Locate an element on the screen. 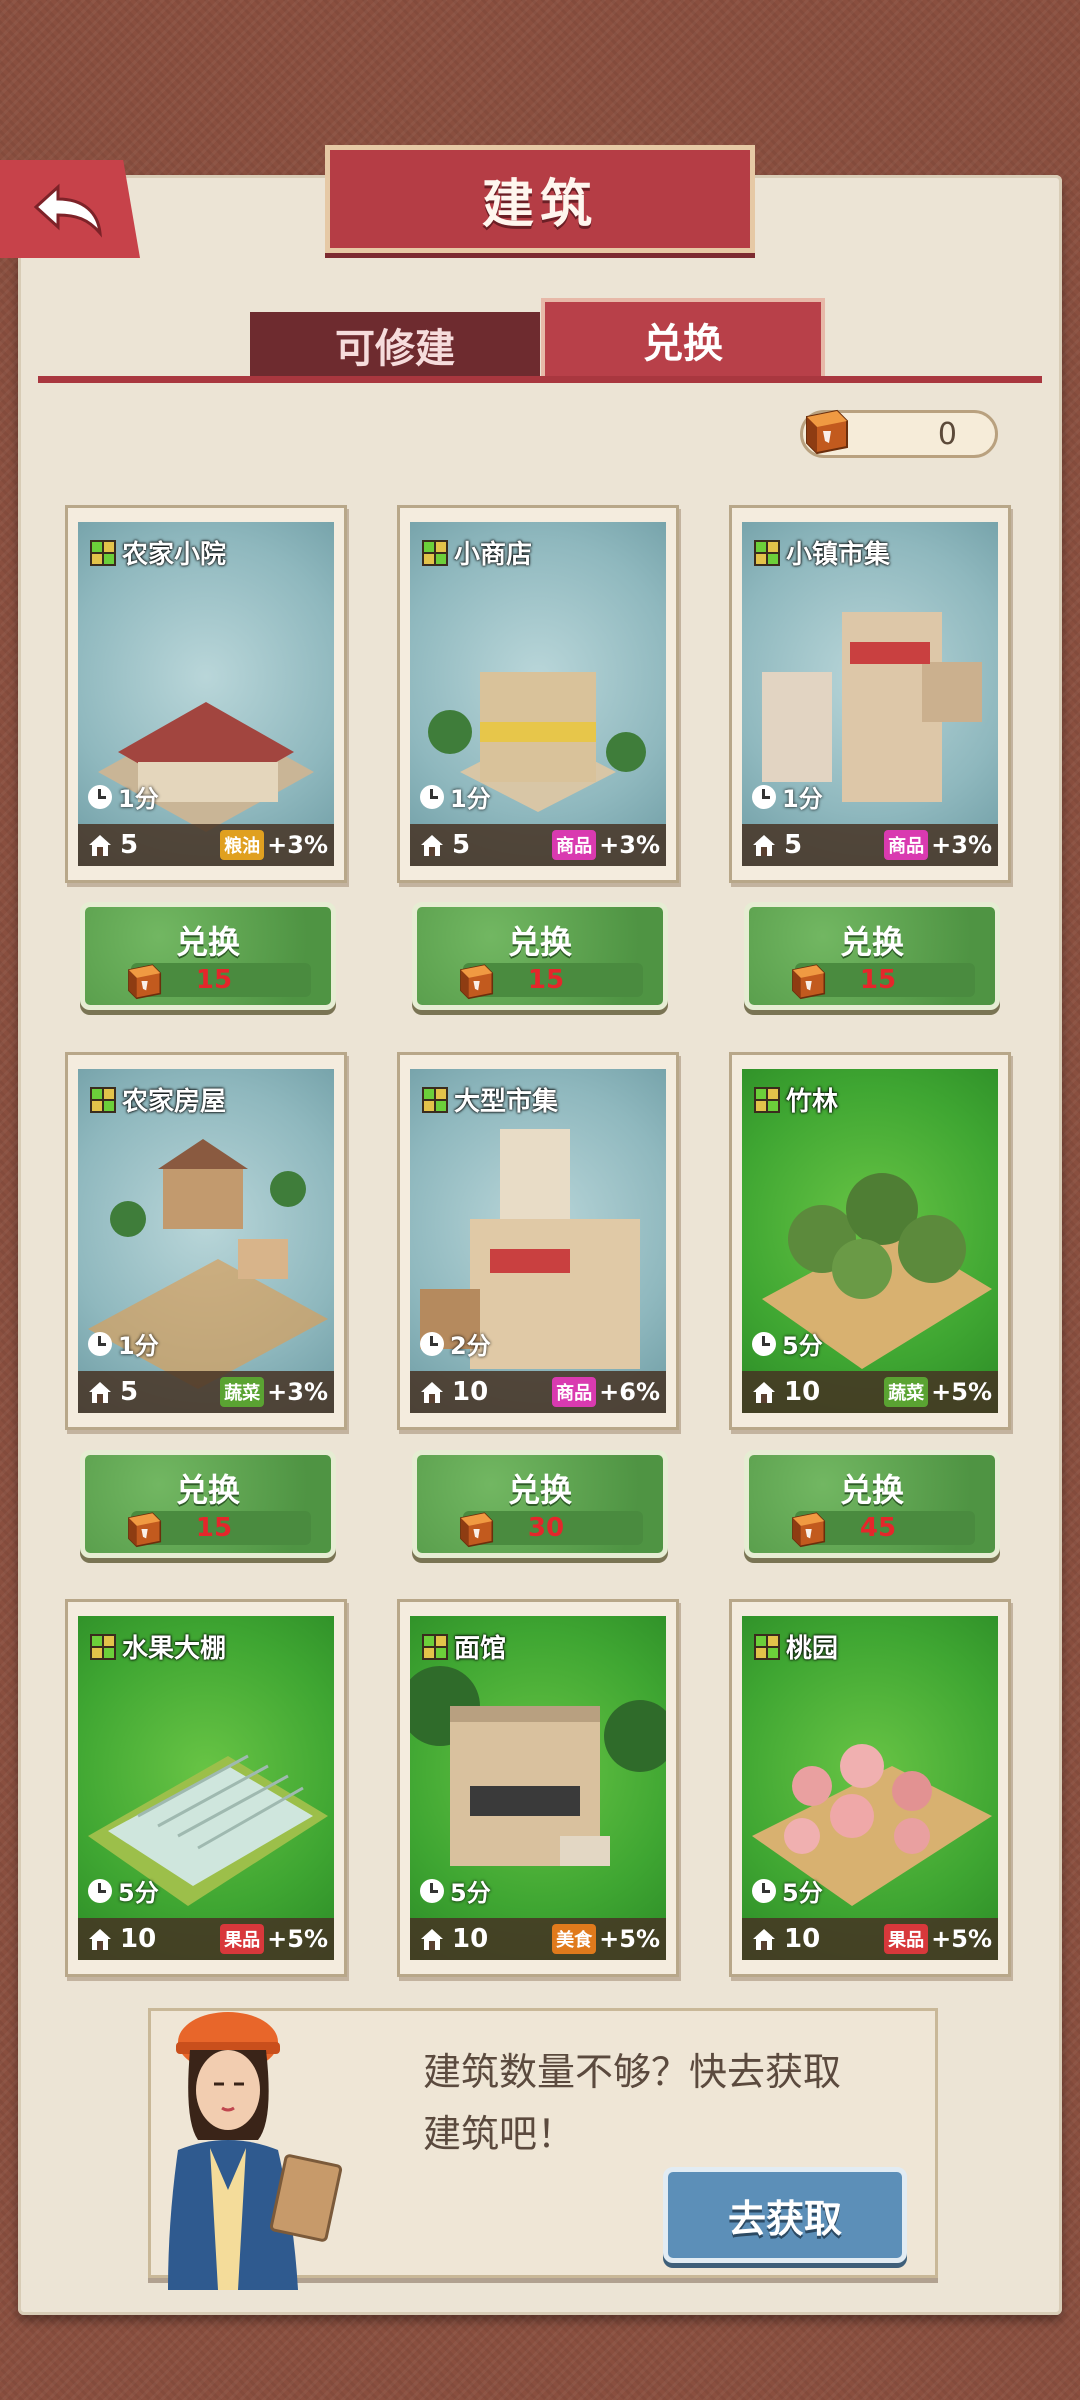  building-image: 桃园 5分 10 果品 +5% is located at coordinates (870, 1788).